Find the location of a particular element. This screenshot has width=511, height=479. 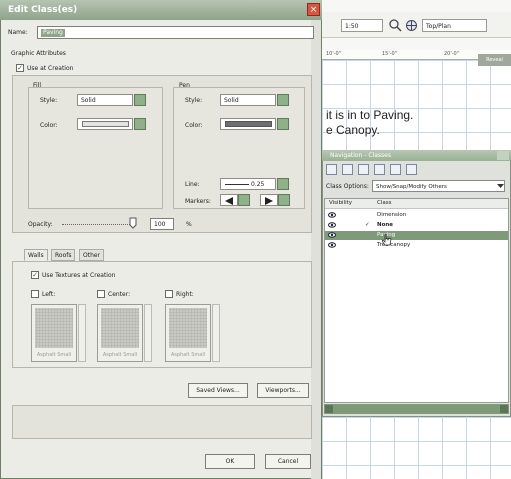

class-row-selected: Paving is located at coordinates (416, 235).